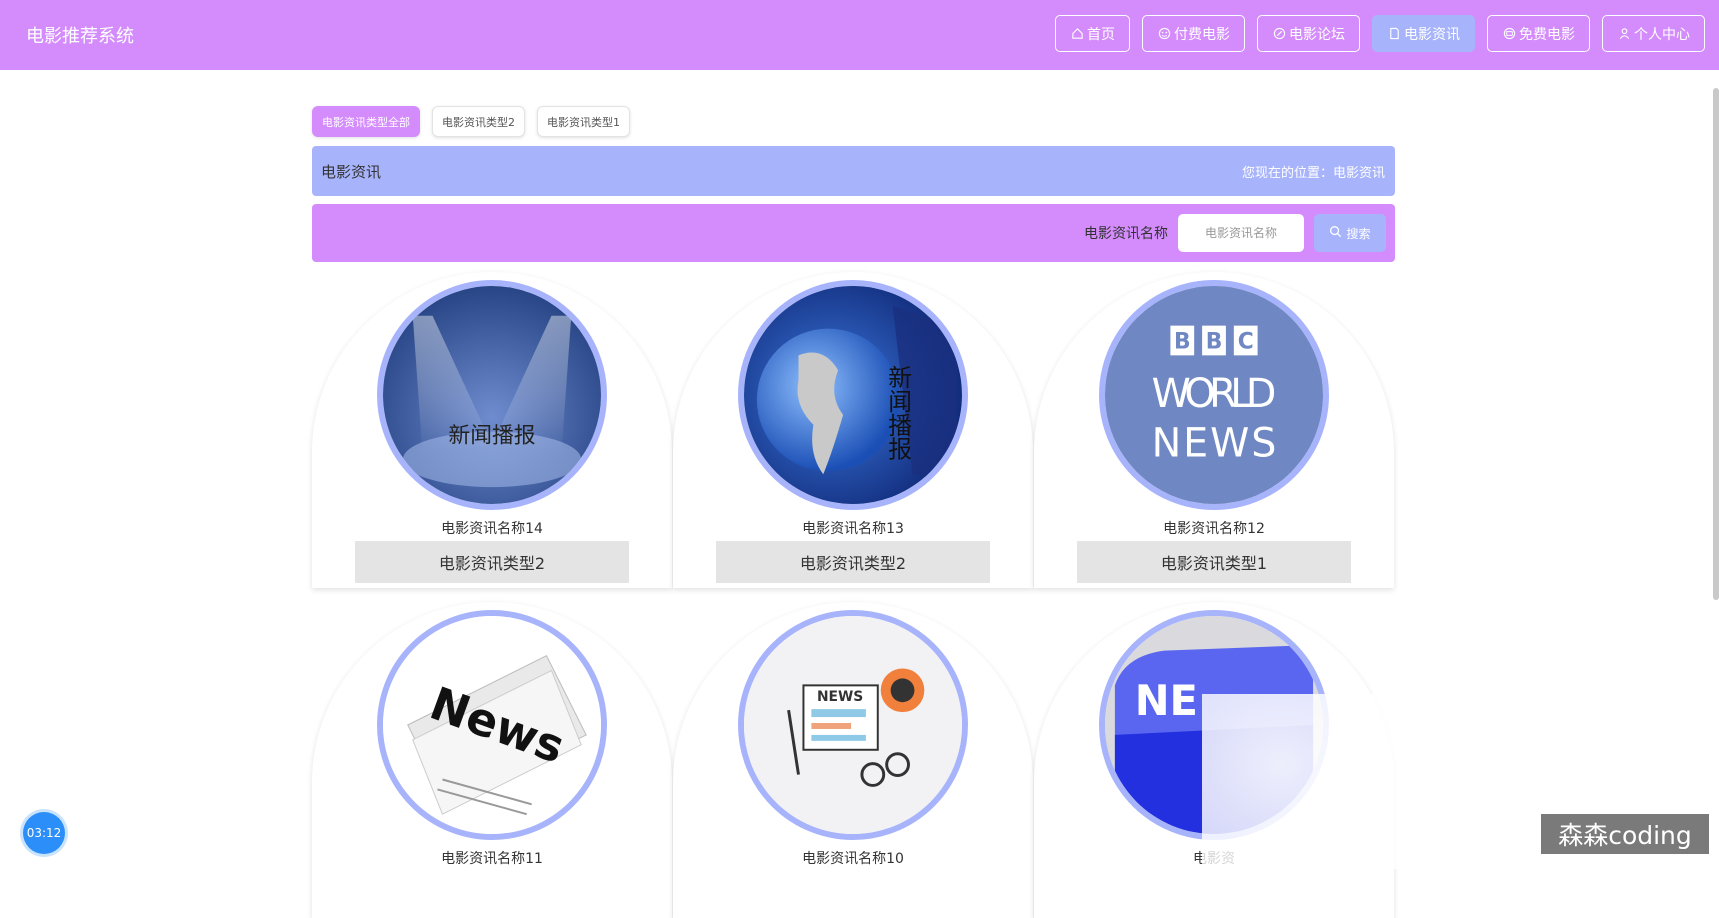 The width and height of the screenshot is (1719, 918). Describe the element at coordinates (1432, 34) in the screenshot. I see `nav-news-label: 电影资讯` at that location.